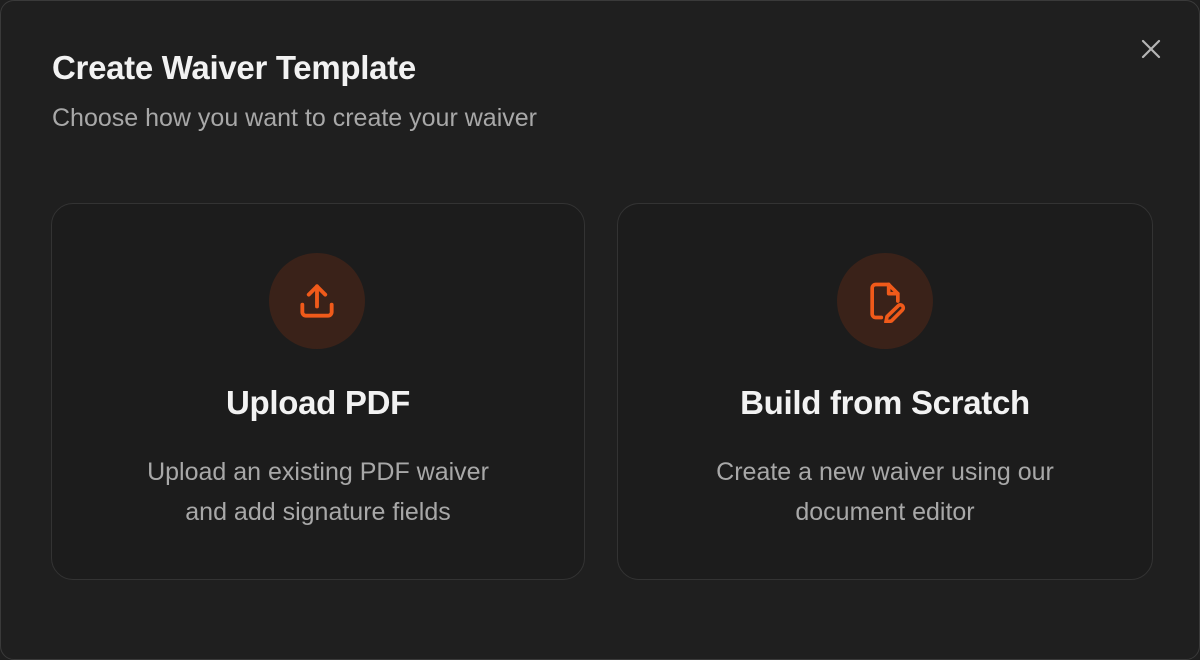 The height and width of the screenshot is (660, 1200). What do you see at coordinates (885, 472) in the screenshot?
I see `build-from-scratch-description-line1: Create a new waiver using our` at bounding box center [885, 472].